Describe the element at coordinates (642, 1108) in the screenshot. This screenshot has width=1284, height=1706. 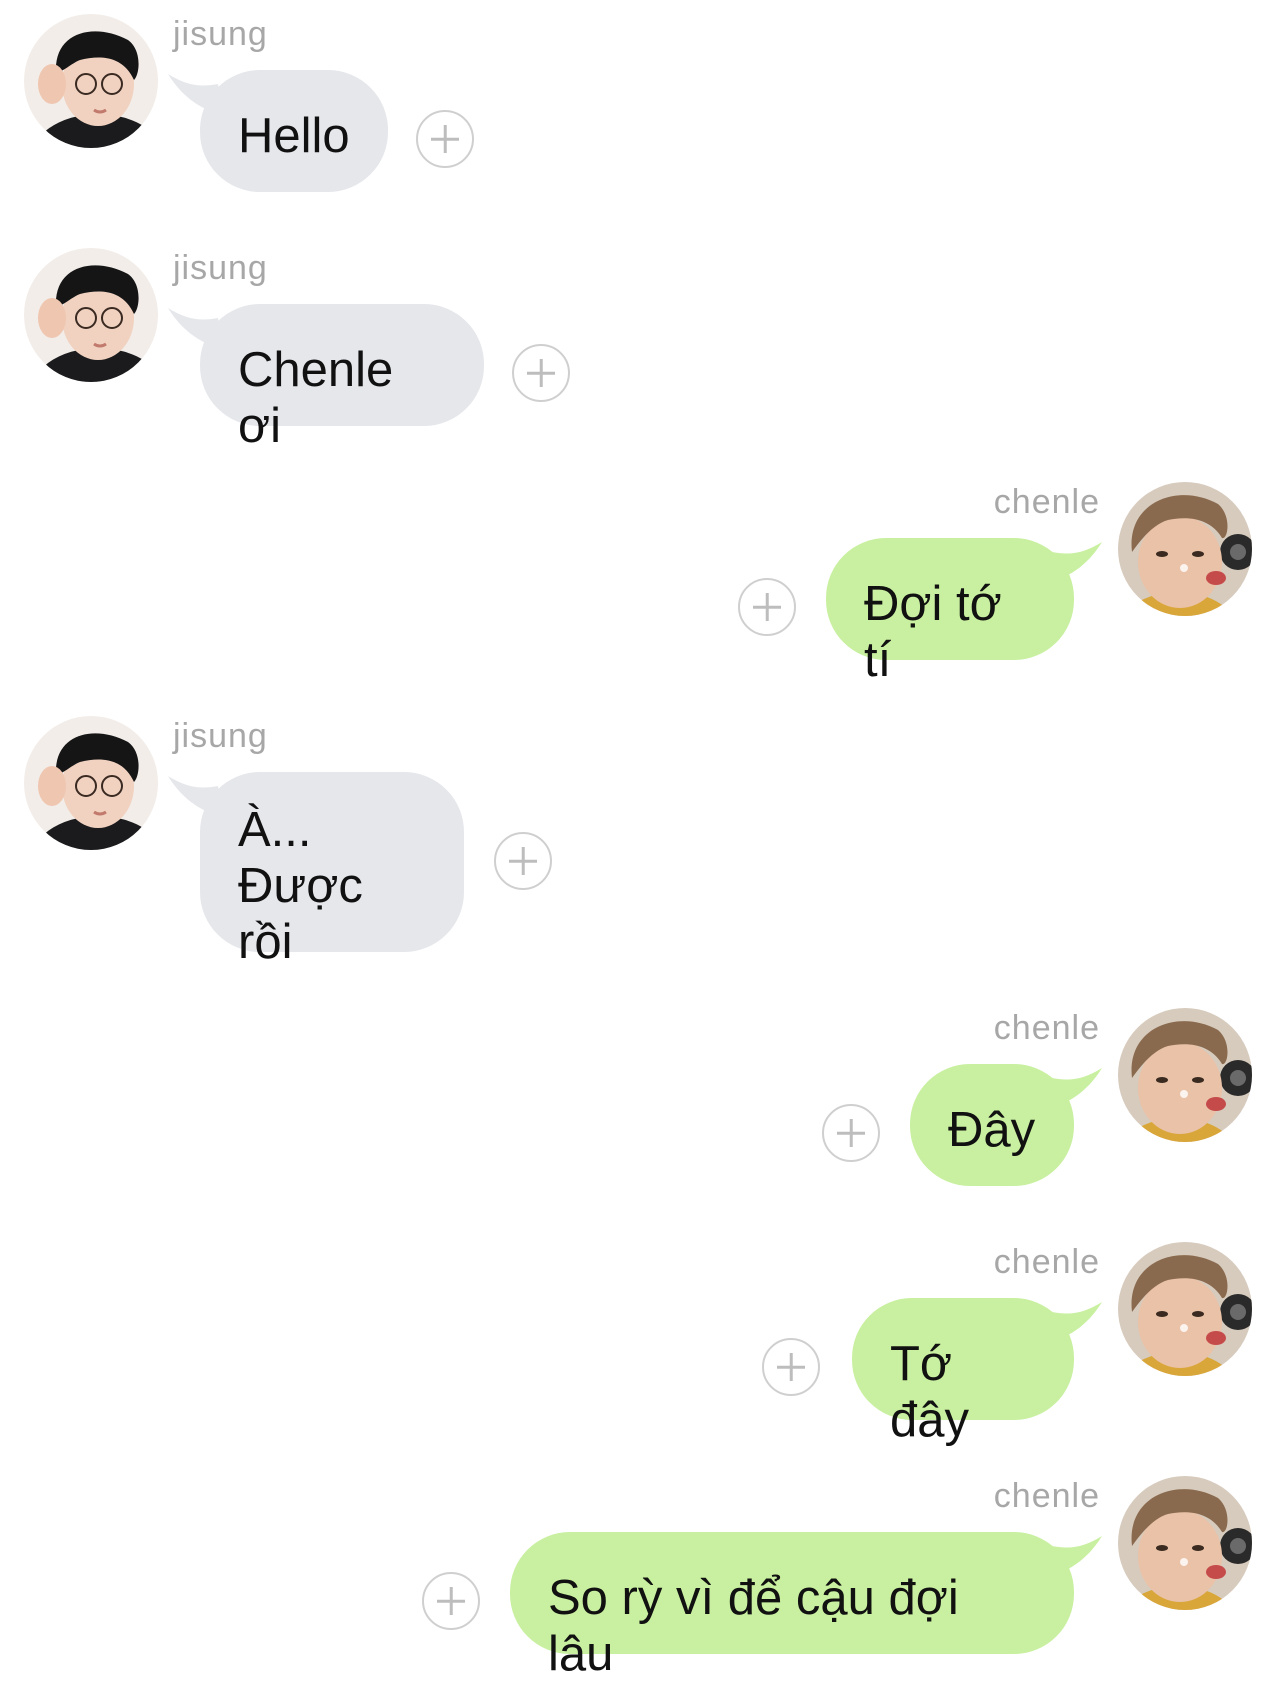
I see `message-row: chenle Đây` at that location.